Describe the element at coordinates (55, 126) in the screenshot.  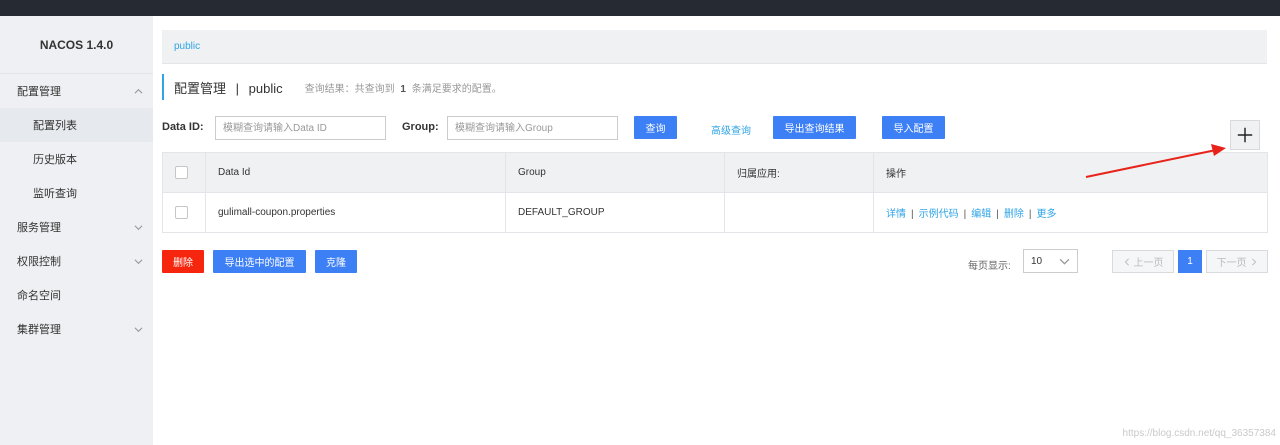
I see `sidebar-item-label: 配置列表` at that location.